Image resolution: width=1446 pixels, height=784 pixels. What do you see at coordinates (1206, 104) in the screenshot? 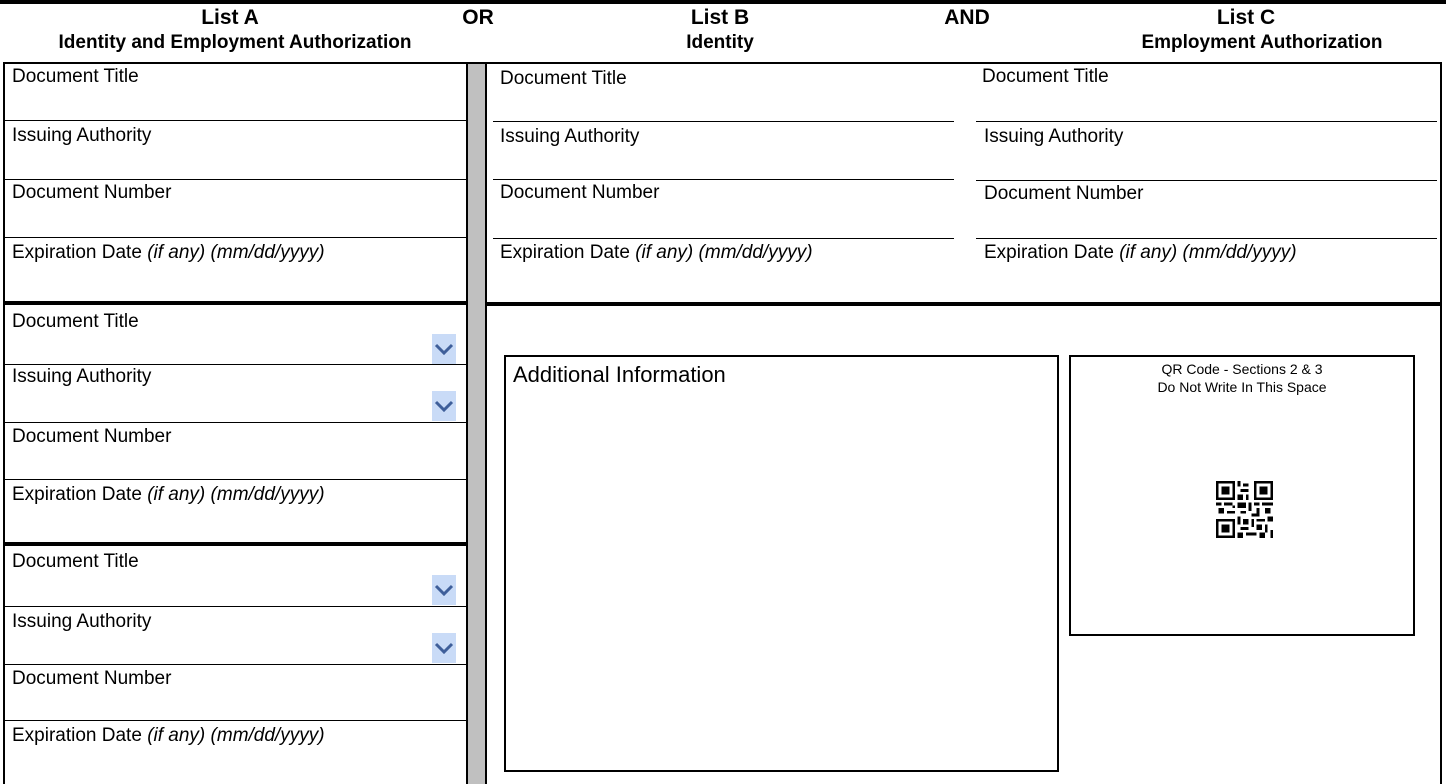
I see `list-c-title-field` at bounding box center [1206, 104].